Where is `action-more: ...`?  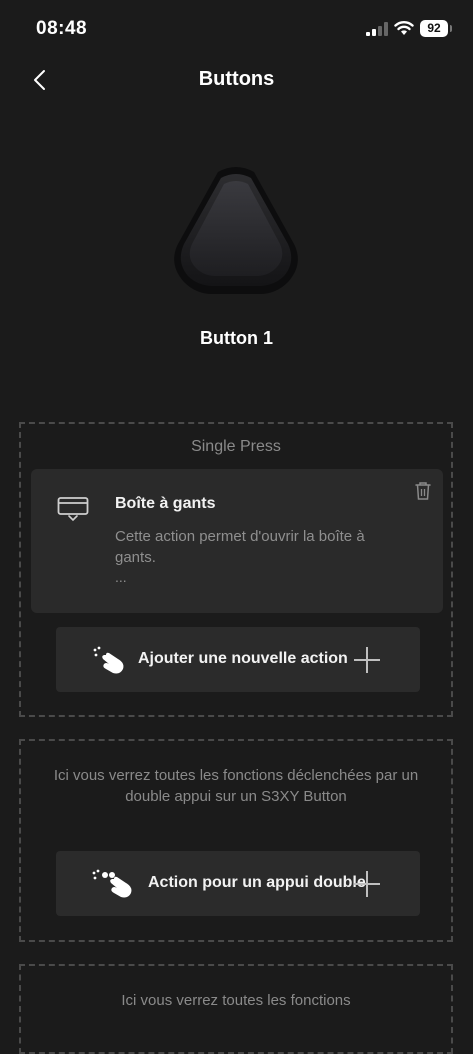
action-more: ... is located at coordinates (121, 577).